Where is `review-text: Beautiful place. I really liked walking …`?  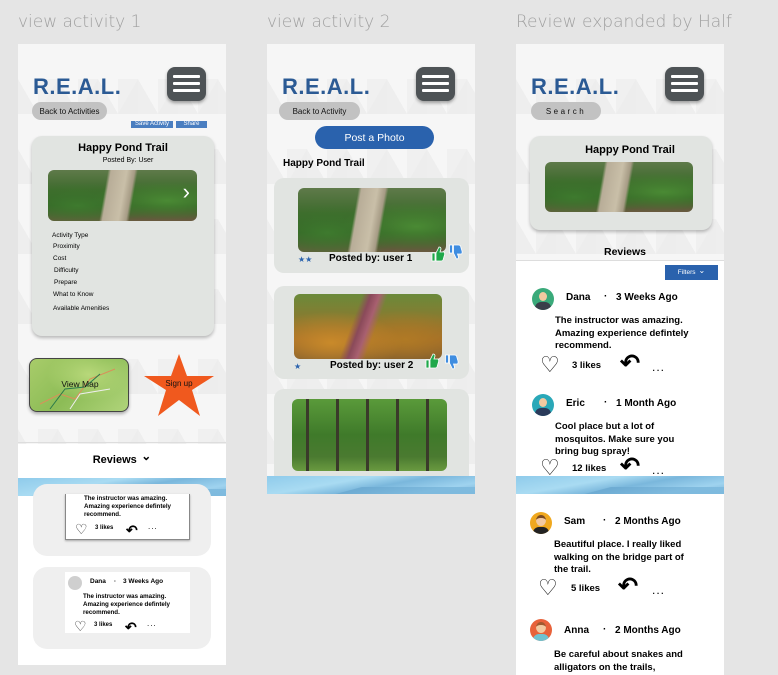 review-text: Beautiful place. I really liked walking … is located at coordinates (619, 558).